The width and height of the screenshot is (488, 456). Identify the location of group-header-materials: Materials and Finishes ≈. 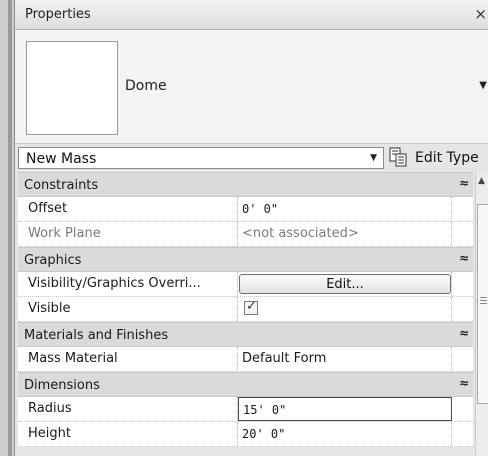
(245, 334).